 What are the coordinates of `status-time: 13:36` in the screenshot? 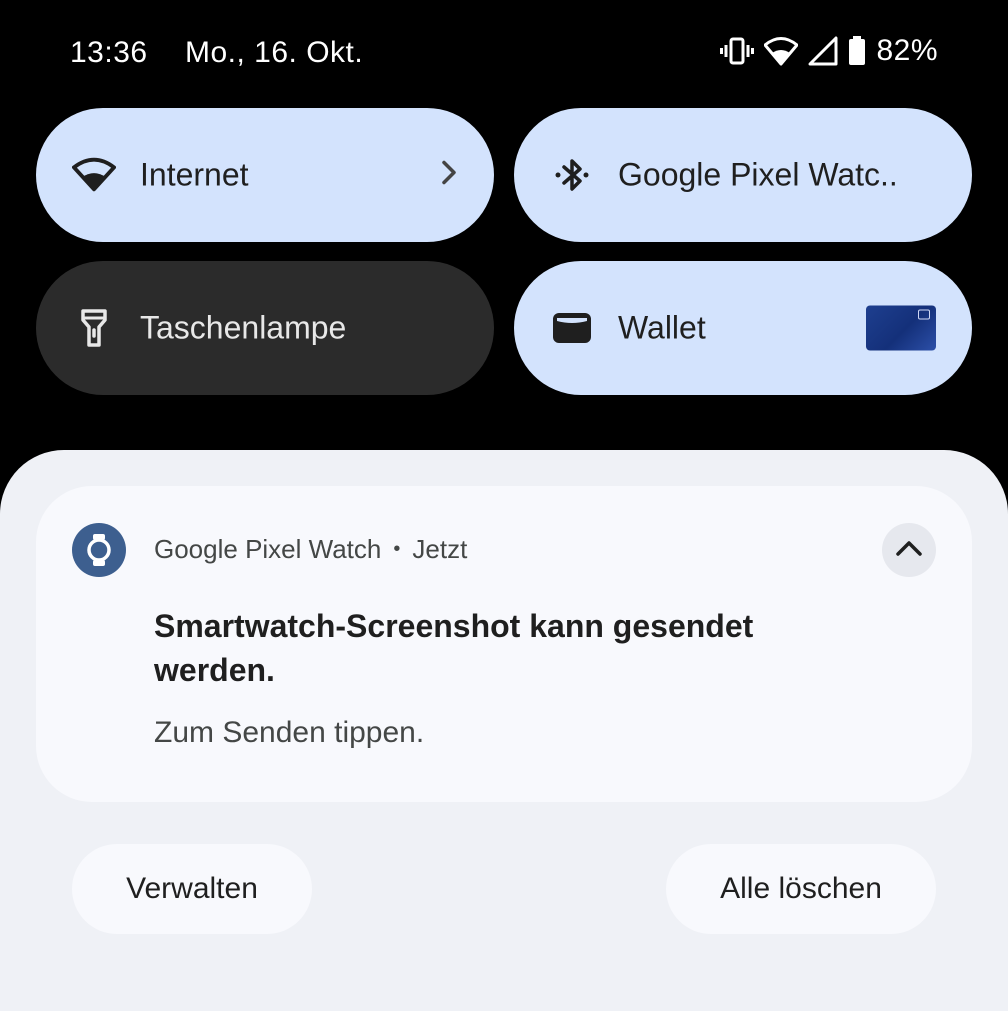 It's located at (109, 52).